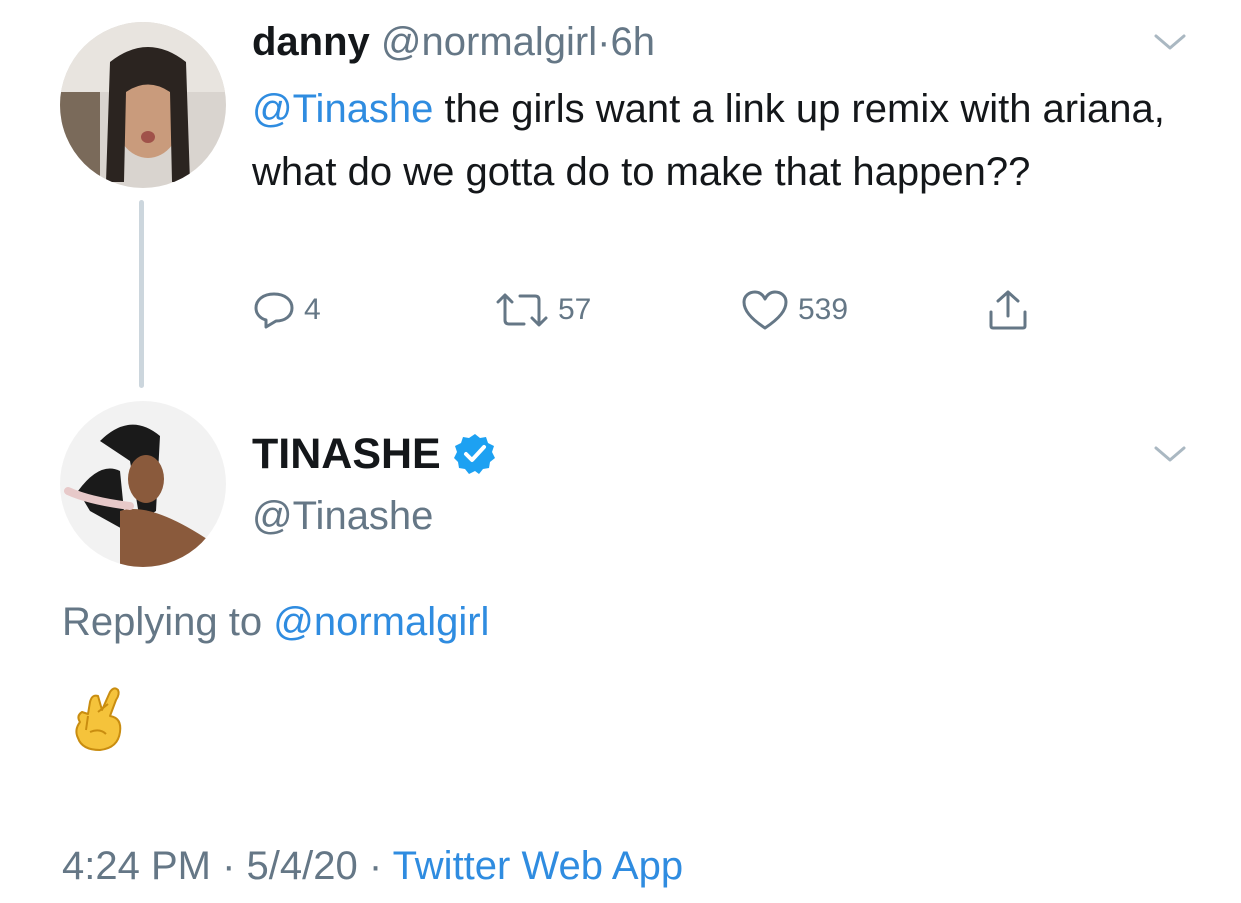  I want to click on like-button: 539, so click(794, 310).